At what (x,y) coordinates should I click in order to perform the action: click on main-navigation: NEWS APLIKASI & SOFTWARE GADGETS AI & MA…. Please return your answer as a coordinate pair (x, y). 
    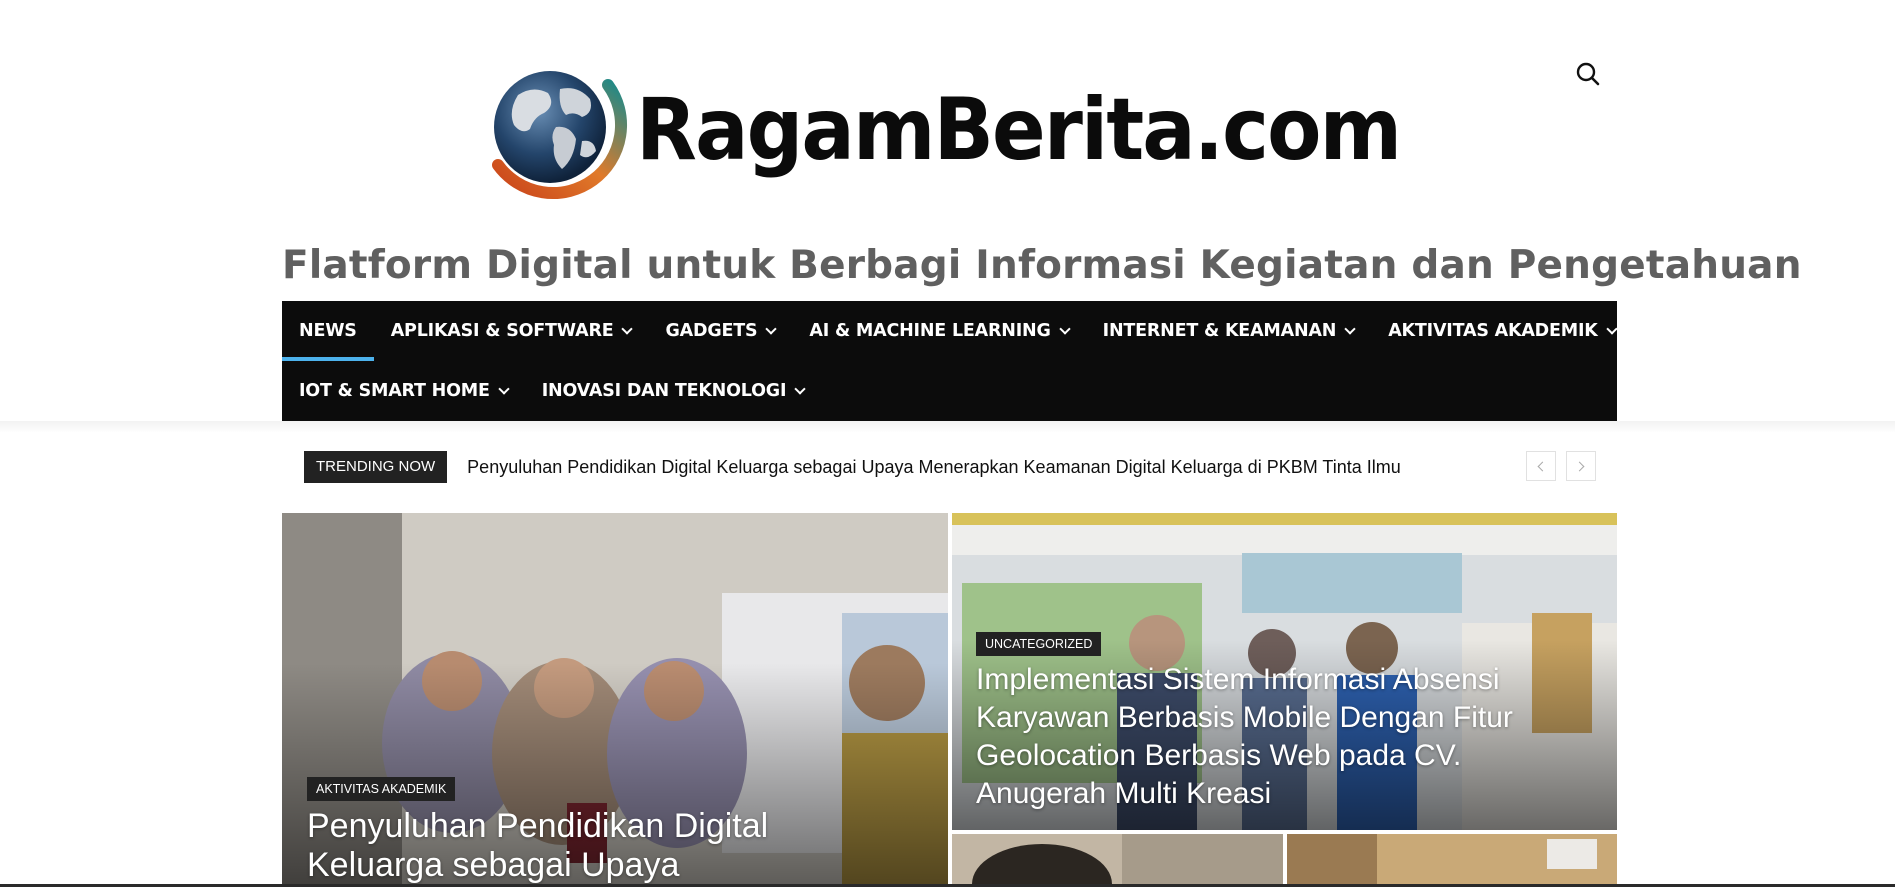
    Looking at the image, I should click on (950, 361).